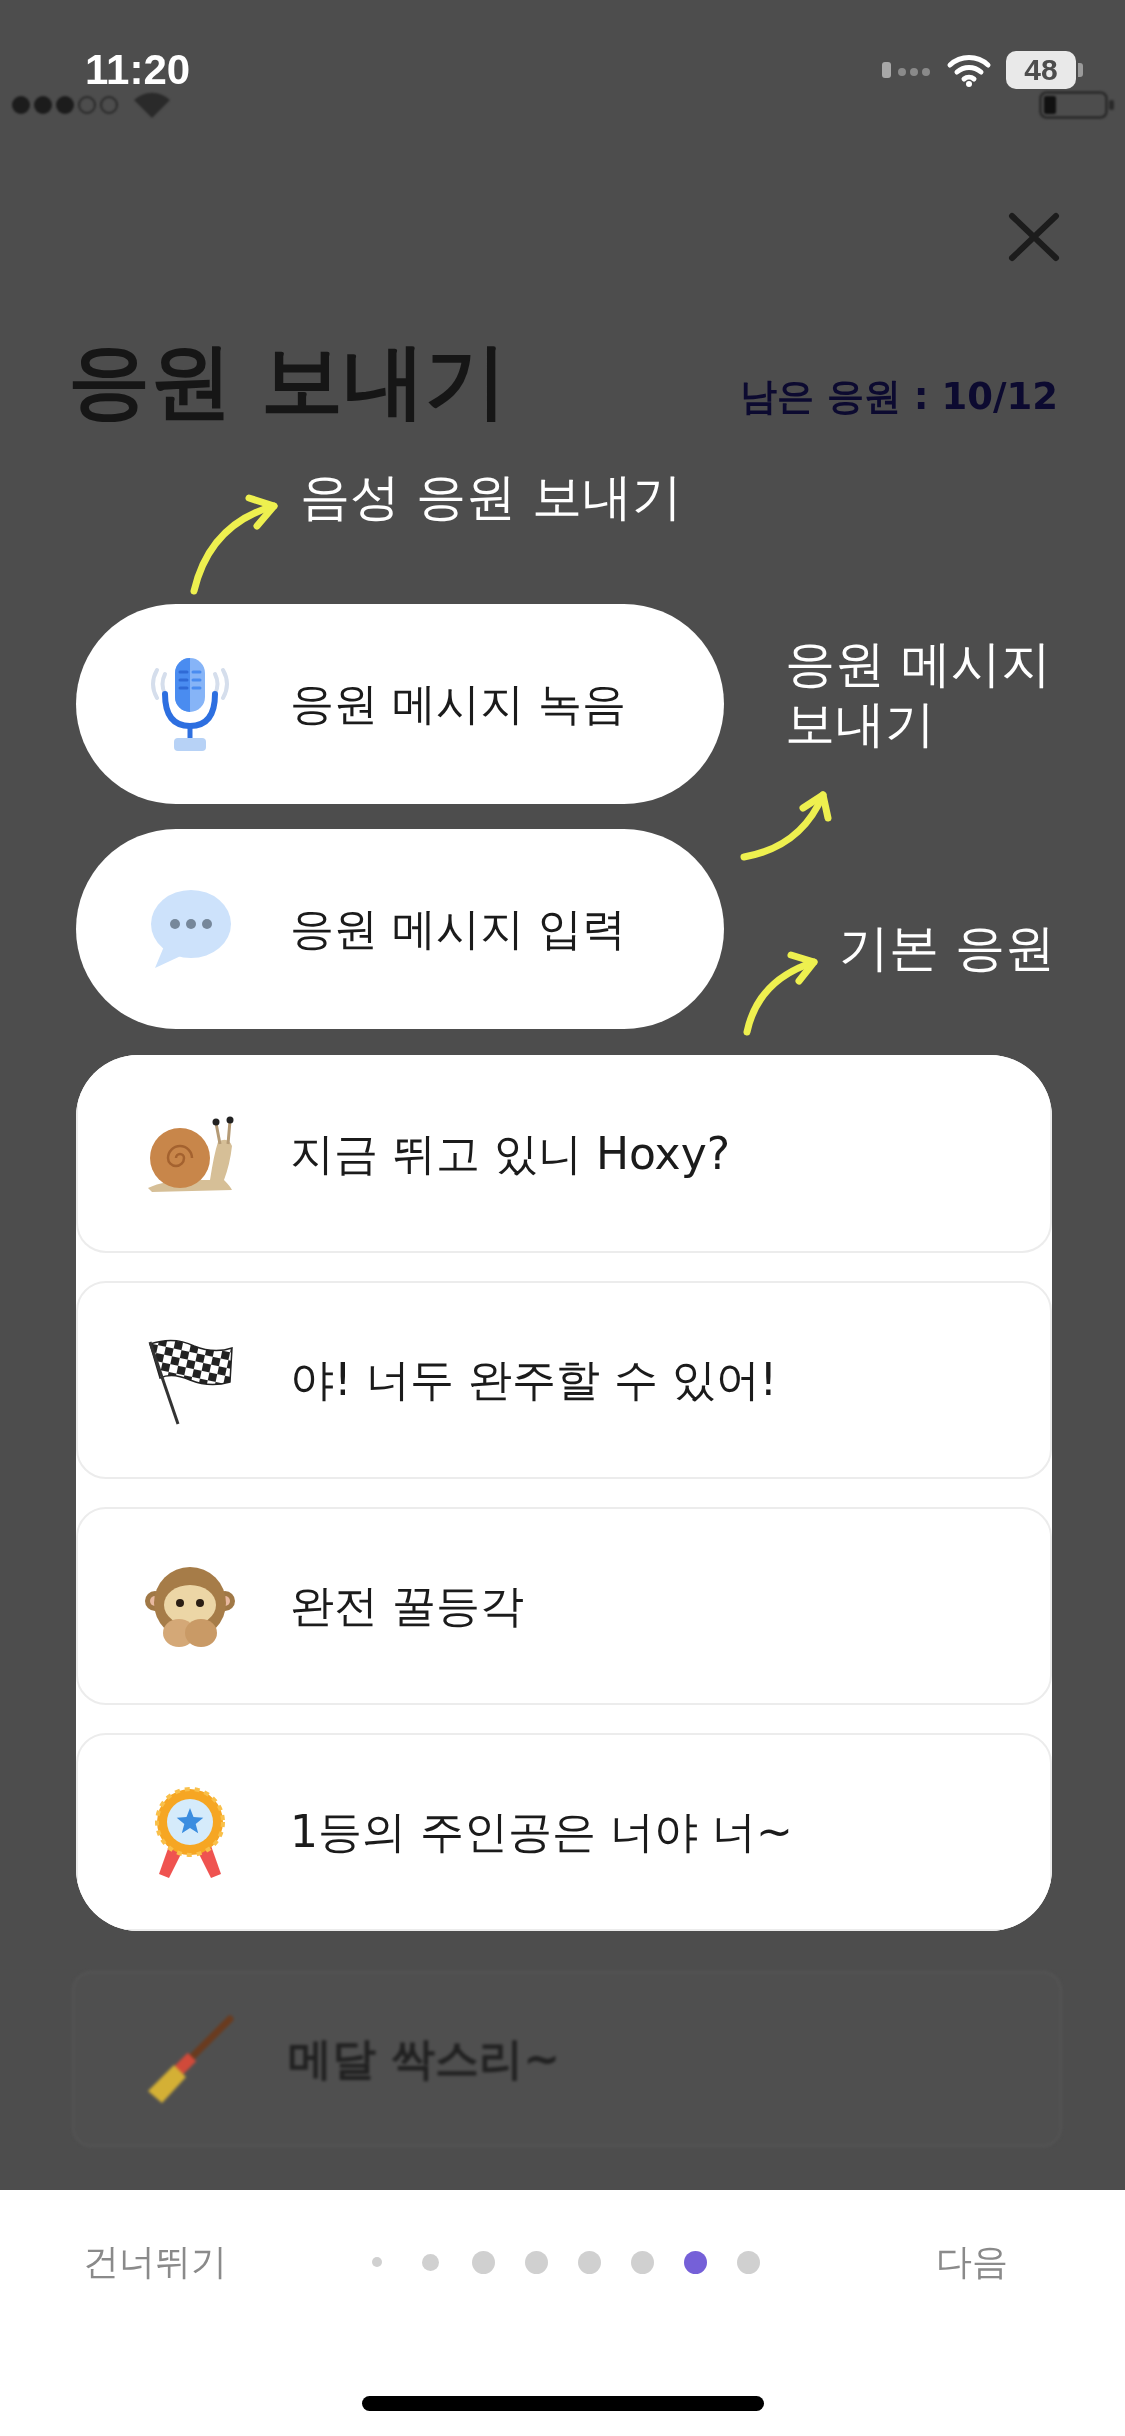 The width and height of the screenshot is (1125, 2436). Describe the element at coordinates (564, 1154) in the screenshot. I see `cheer-item: 지금 뛰고 있니 Hoxy?` at that location.